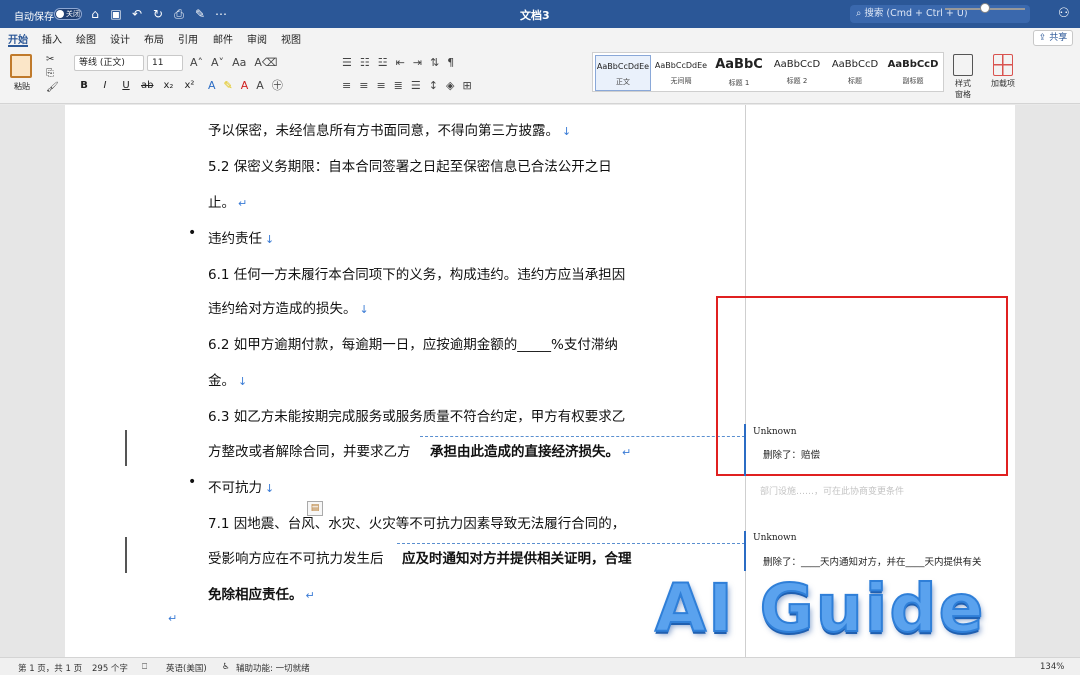 The height and width of the screenshot is (675, 1080). I want to click on text-effects-icon: A, so click(212, 86).